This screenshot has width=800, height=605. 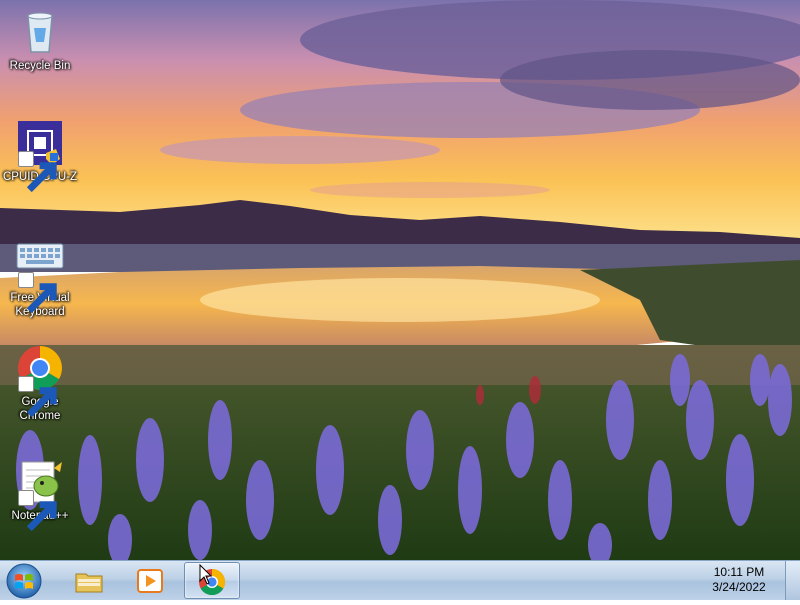 I want to click on cpu-z-icon, so click(x=40, y=156).